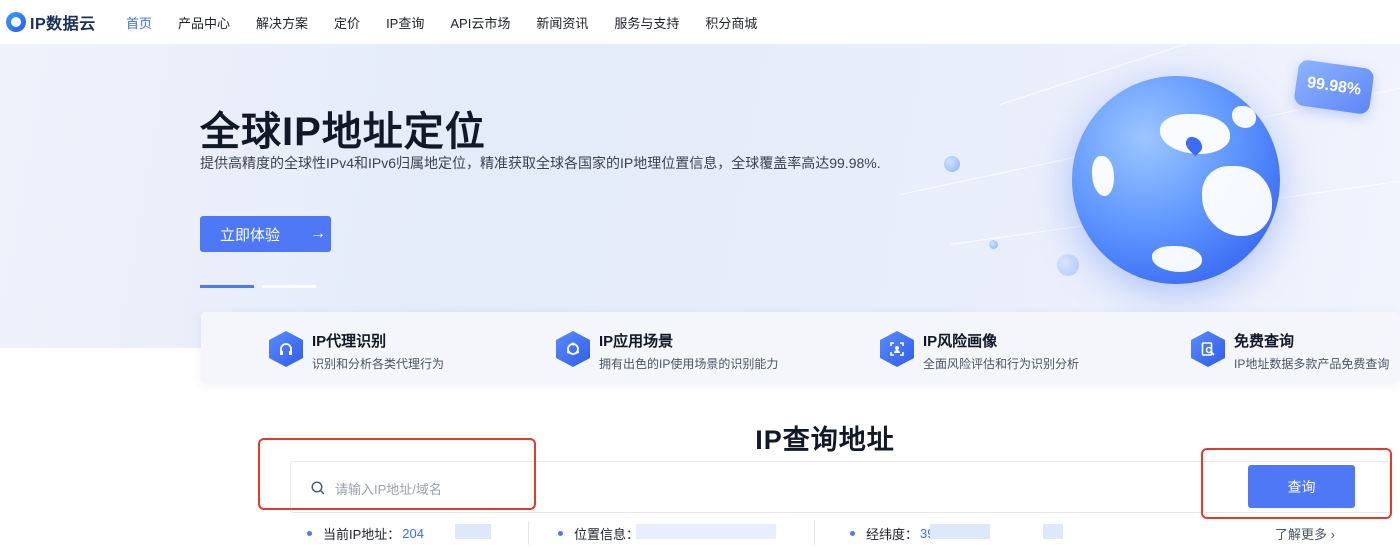 The image size is (1400, 548). Describe the element at coordinates (16, 22) in the screenshot. I see `logo-icon` at that location.